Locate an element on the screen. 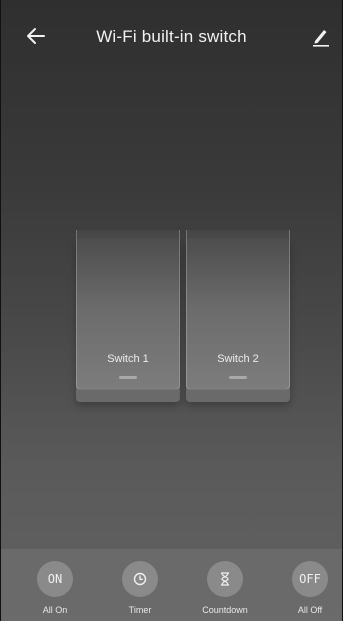 This screenshot has width=343, height=621. edit-button is located at coordinates (321, 36).